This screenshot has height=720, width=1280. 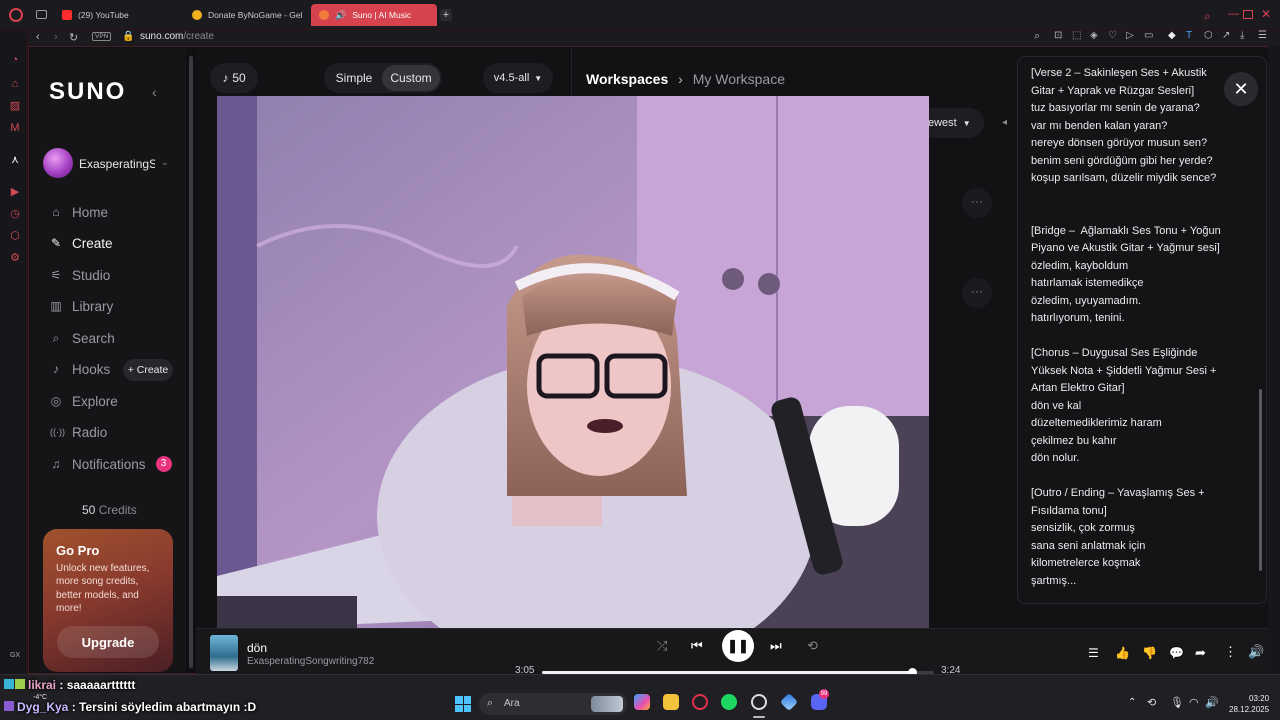 What do you see at coordinates (511, 78) in the screenshot?
I see `model-value: v4.5-all` at bounding box center [511, 78].